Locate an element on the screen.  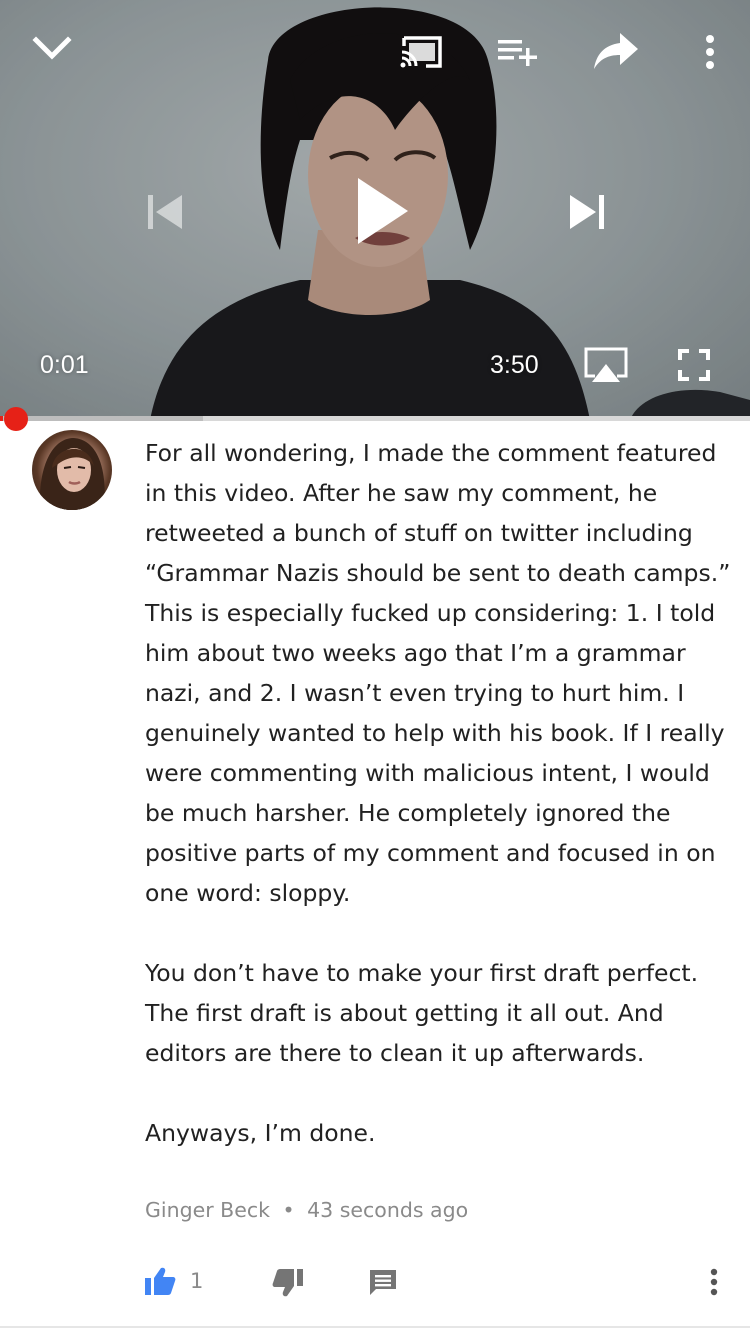
comment-author: Ginger Beck is located at coordinates (207, 1210).